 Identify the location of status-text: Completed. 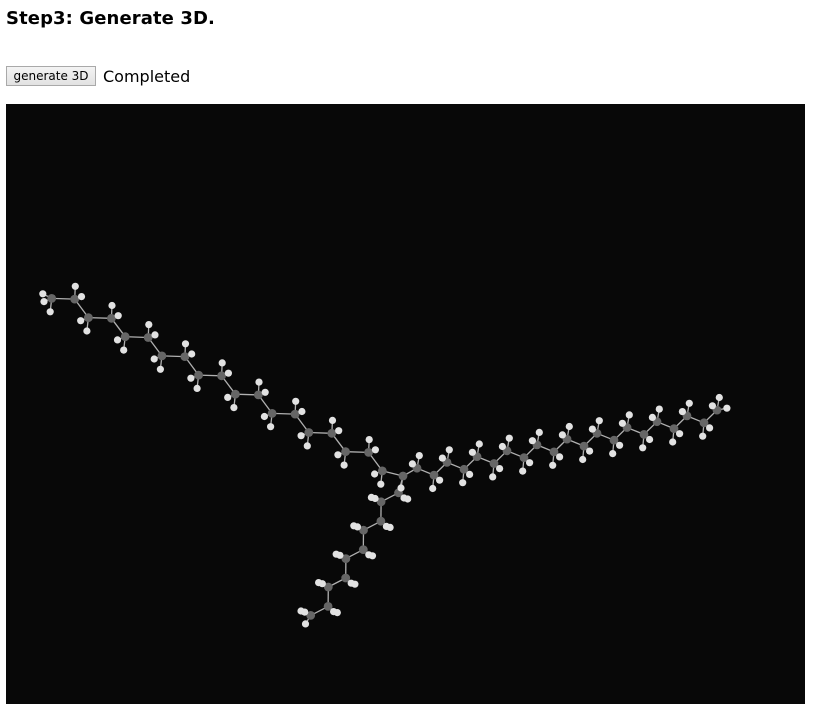
(147, 76).